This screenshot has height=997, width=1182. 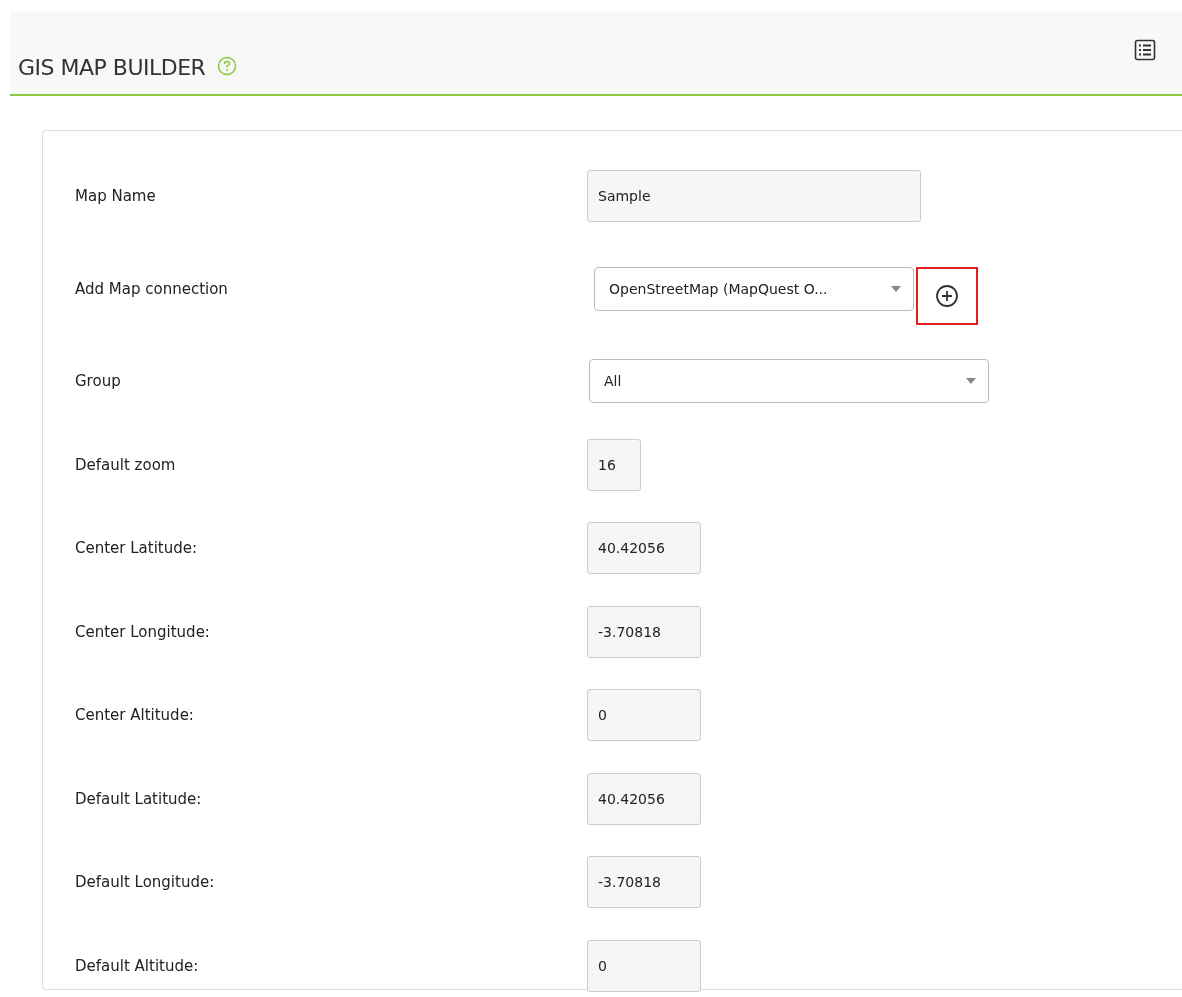 I want to click on input-field: 16, so click(x=614, y=464).